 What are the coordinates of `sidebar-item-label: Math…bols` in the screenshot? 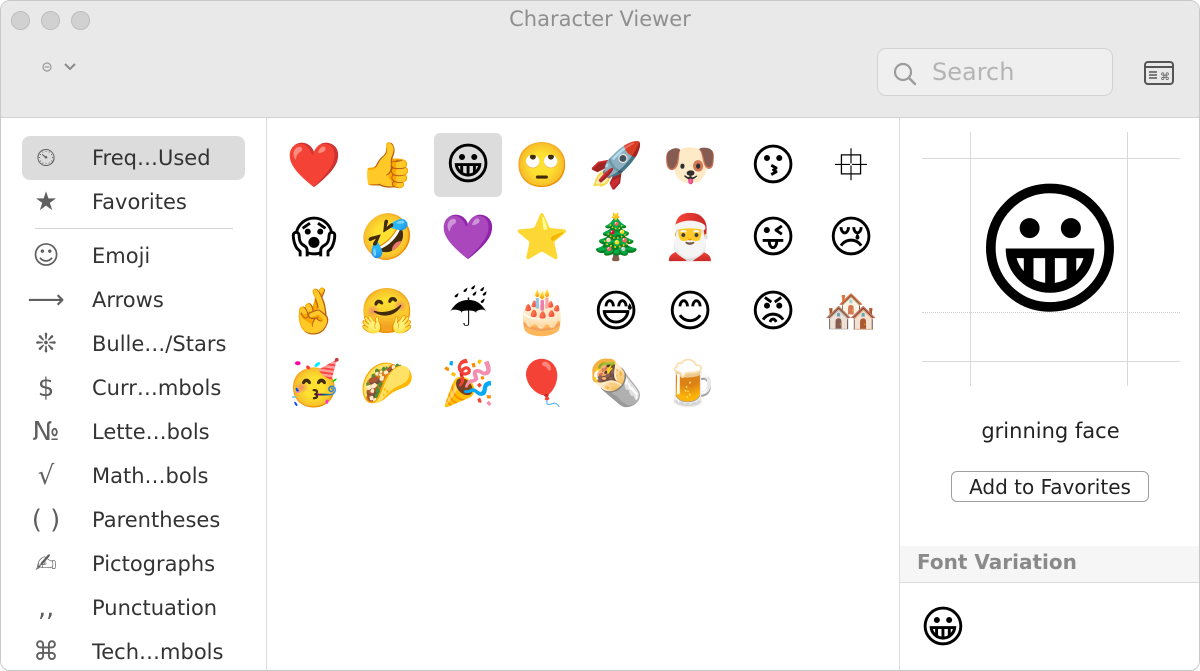 It's located at (150, 476).